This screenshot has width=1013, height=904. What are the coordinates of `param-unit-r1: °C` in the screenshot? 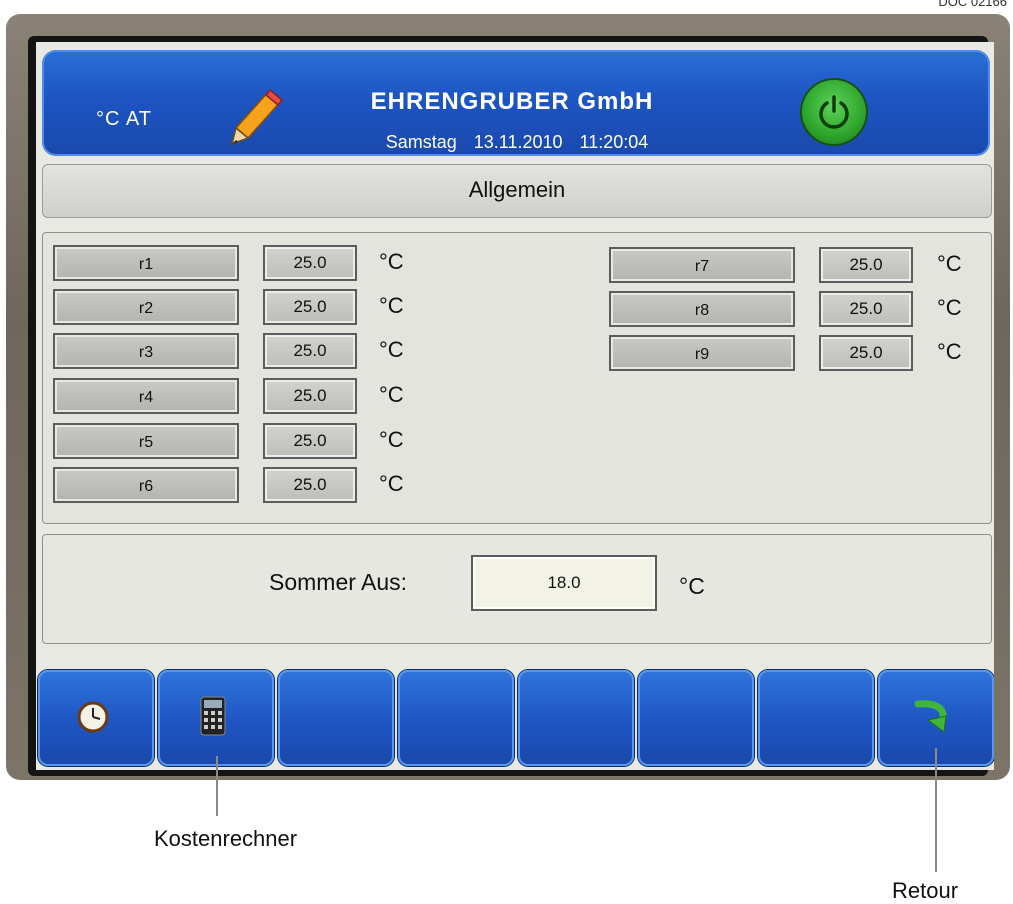 It's located at (391, 261).